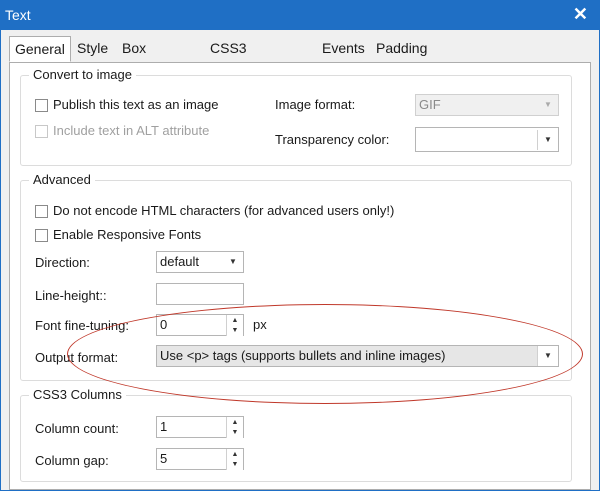 The height and width of the screenshot is (492, 600). Describe the element at coordinates (343, 48) in the screenshot. I see `tab-events: Events` at that location.